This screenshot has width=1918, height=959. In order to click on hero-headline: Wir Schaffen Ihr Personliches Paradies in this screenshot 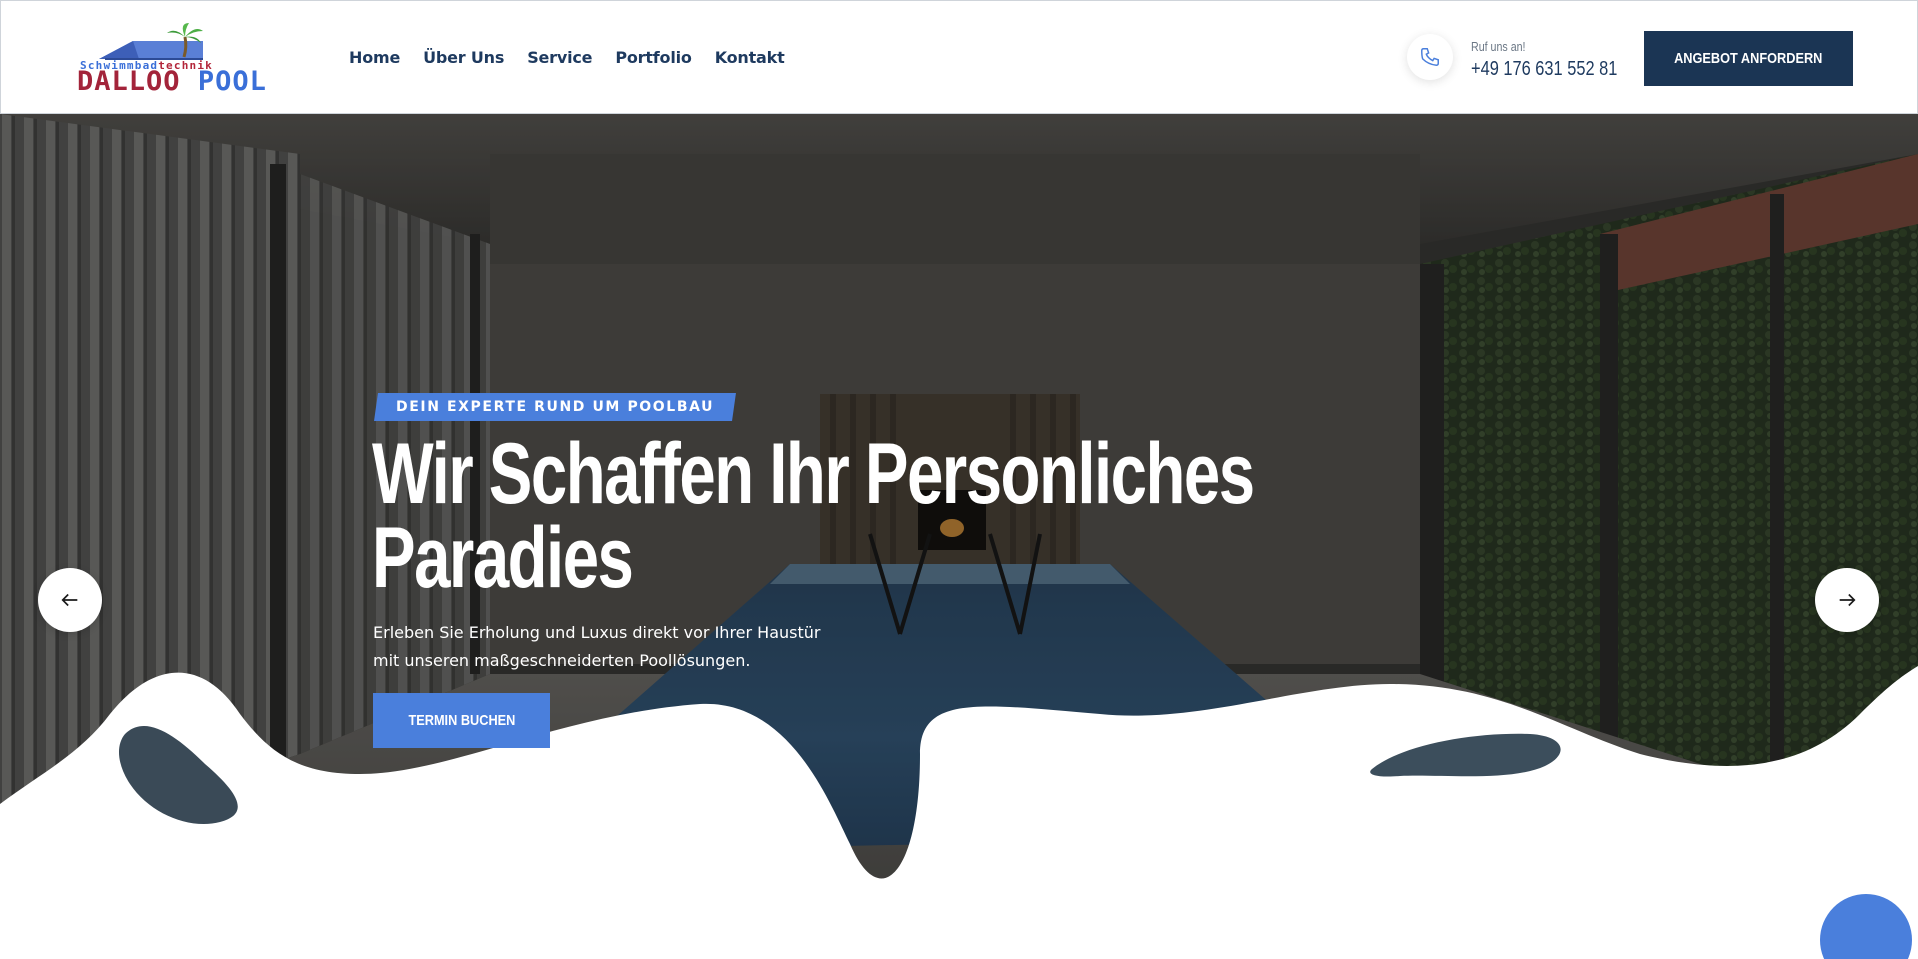, I will do `click(813, 516)`.